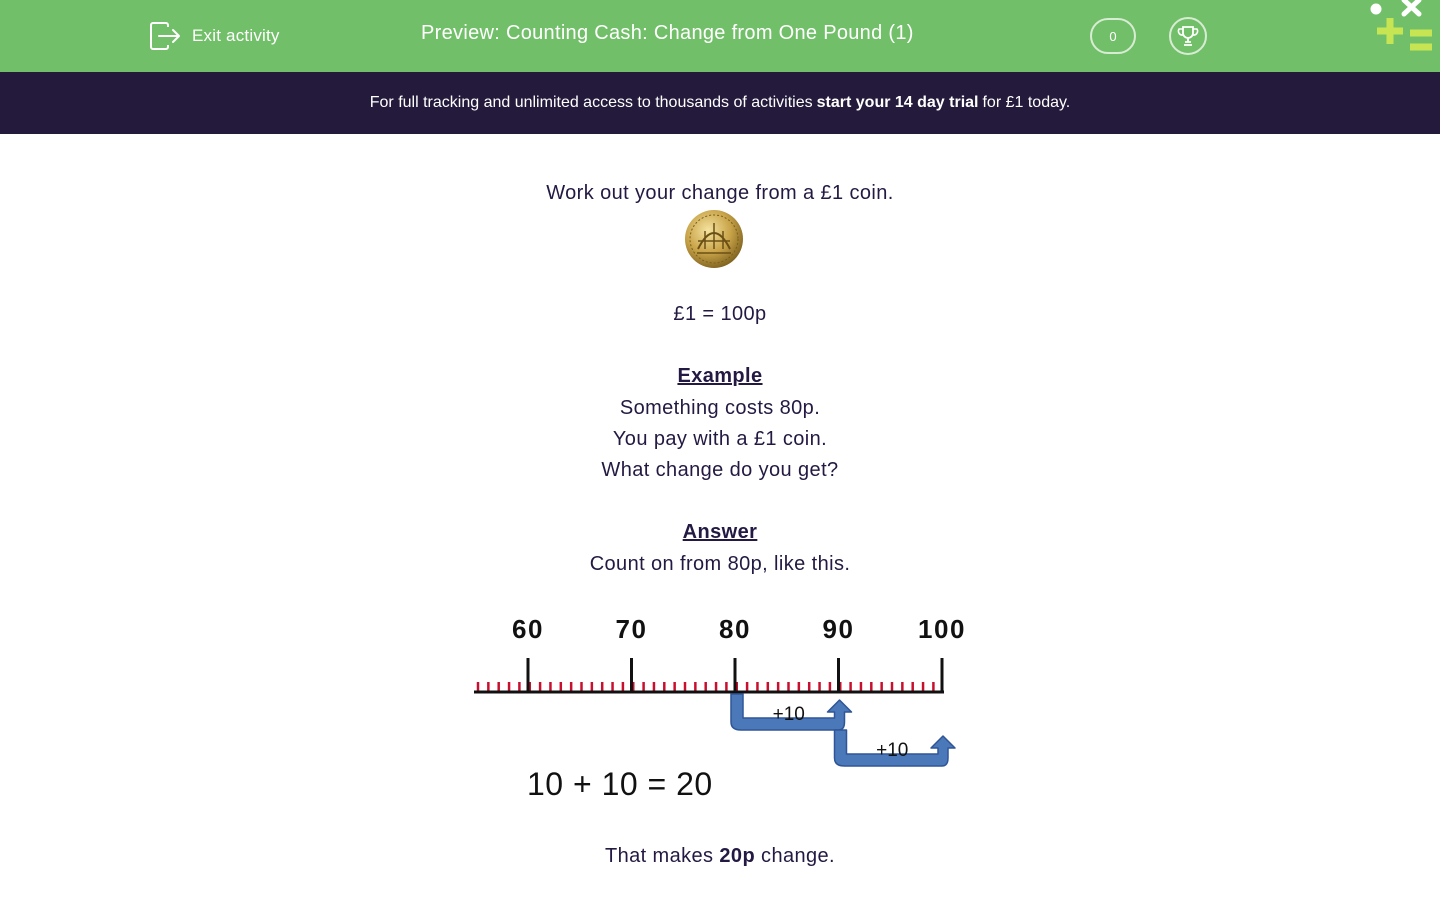 This screenshot has height=900, width=1440. What do you see at coordinates (720, 439) in the screenshot?
I see `example-line: You pay with a £1 coin.` at bounding box center [720, 439].